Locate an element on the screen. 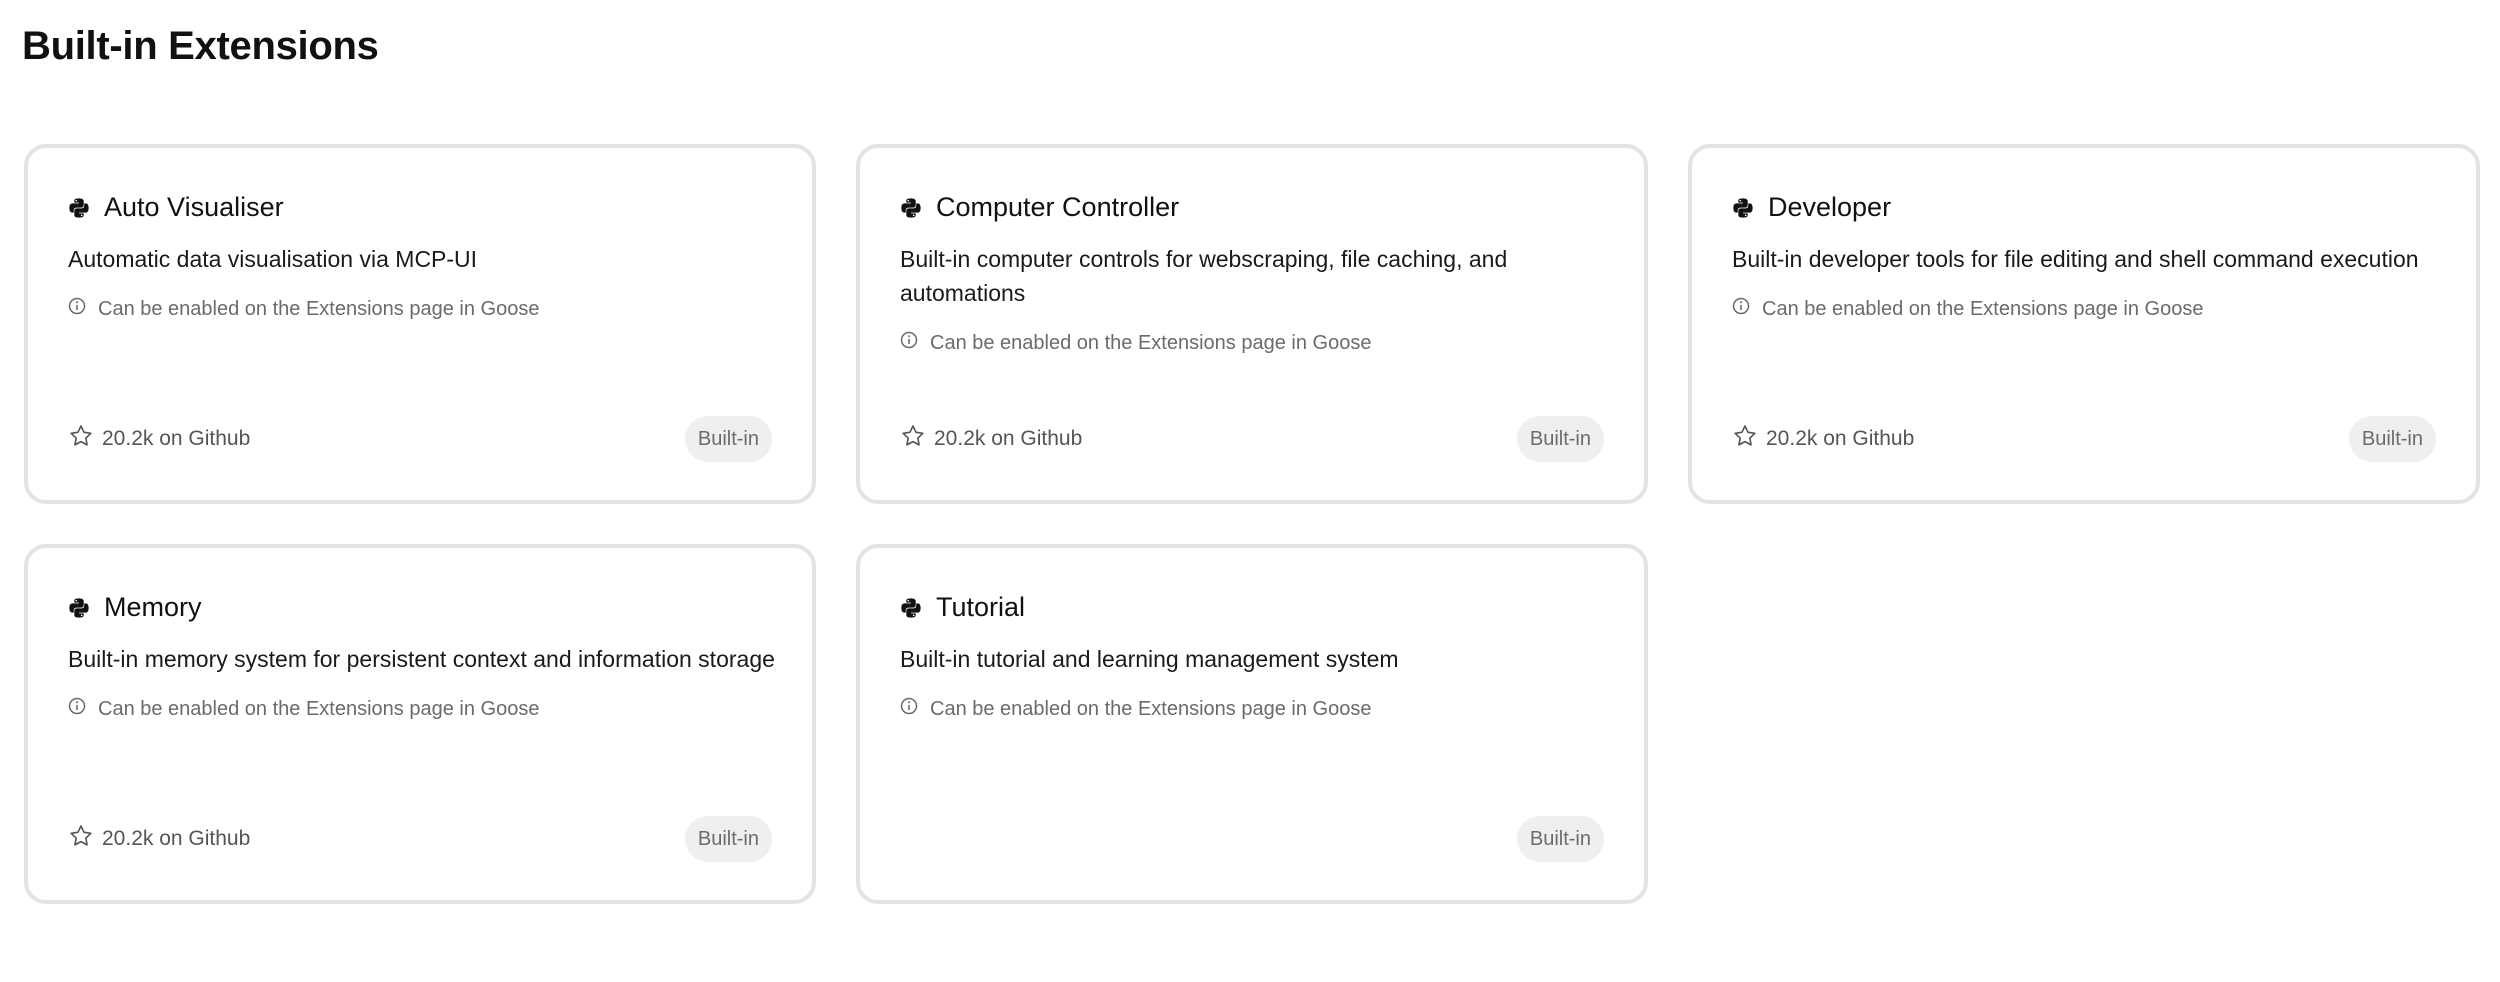 The height and width of the screenshot is (982, 2500). card-header: Developer is located at coordinates (1811, 207).